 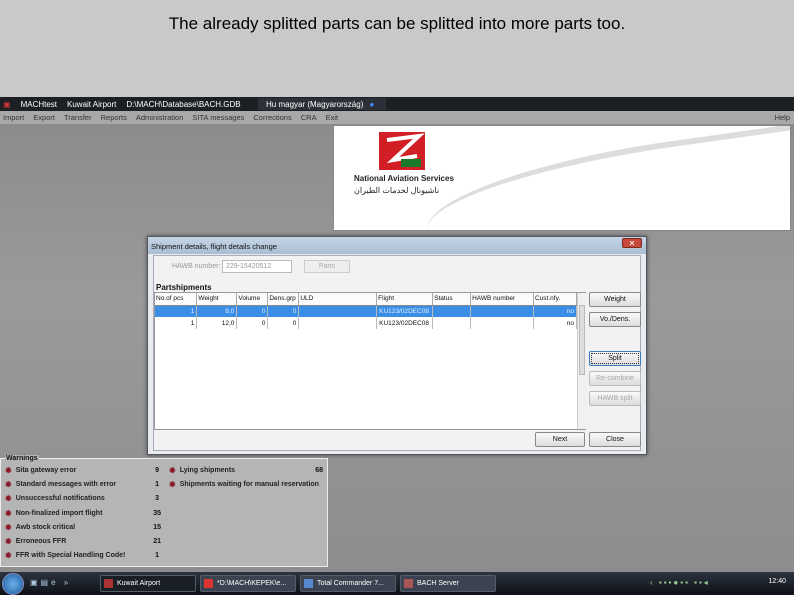 I want to click on table-scrollbar, so click(x=581, y=361).